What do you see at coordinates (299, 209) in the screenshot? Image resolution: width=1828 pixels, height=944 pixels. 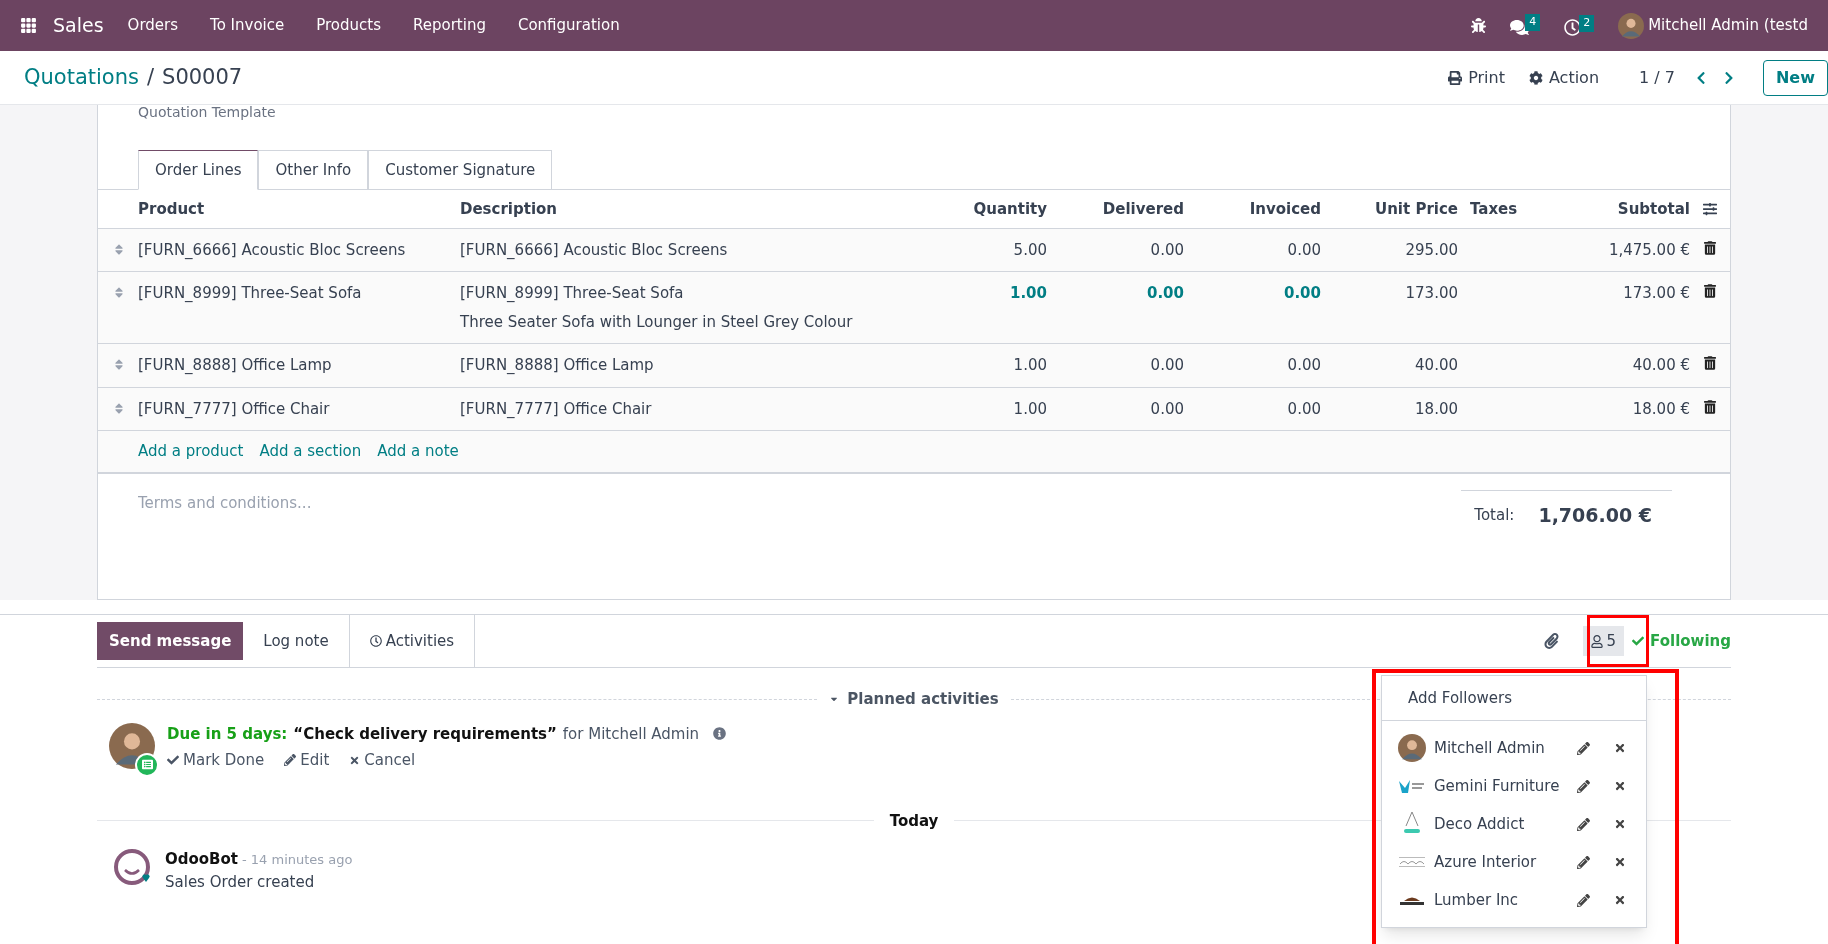 I see `column-header: Product` at bounding box center [299, 209].